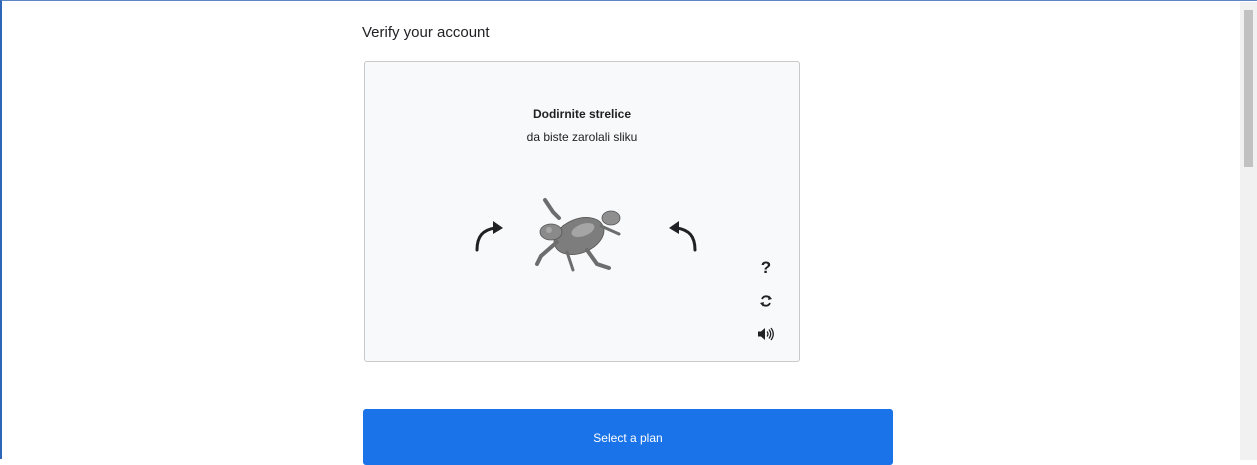 The height and width of the screenshot is (465, 1257). I want to click on help-button: ?, so click(766, 268).